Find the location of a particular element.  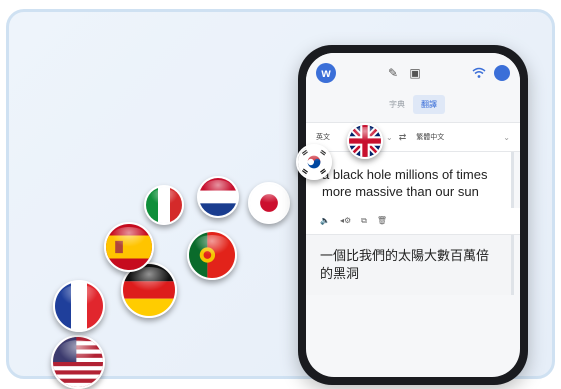

spain-flag-icon is located at coordinates (129, 247).